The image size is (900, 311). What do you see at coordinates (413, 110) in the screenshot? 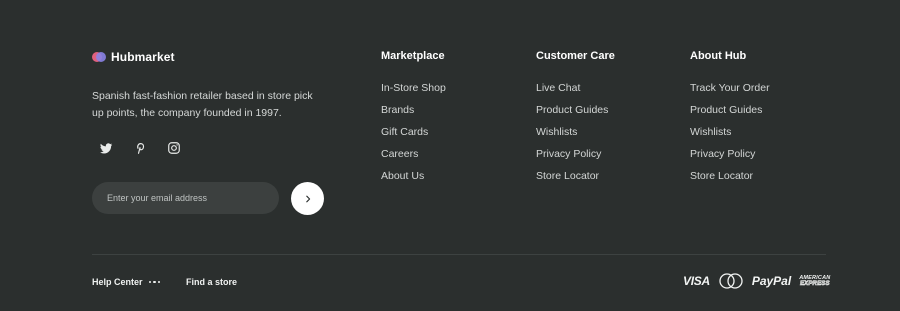
I see `footer-link: Brands` at bounding box center [413, 110].